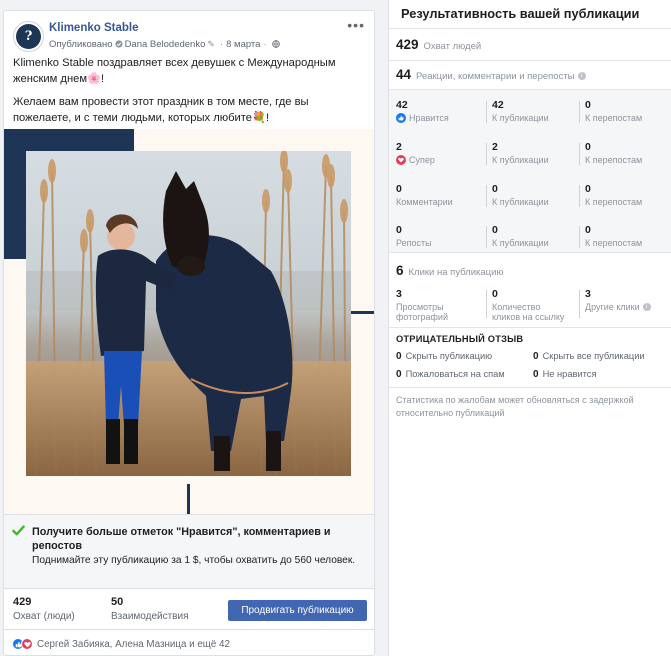 The image size is (671, 656). Describe the element at coordinates (520, 236) in the screenshot. I see `shares-on-post-cell: 0 К публикации` at that location.